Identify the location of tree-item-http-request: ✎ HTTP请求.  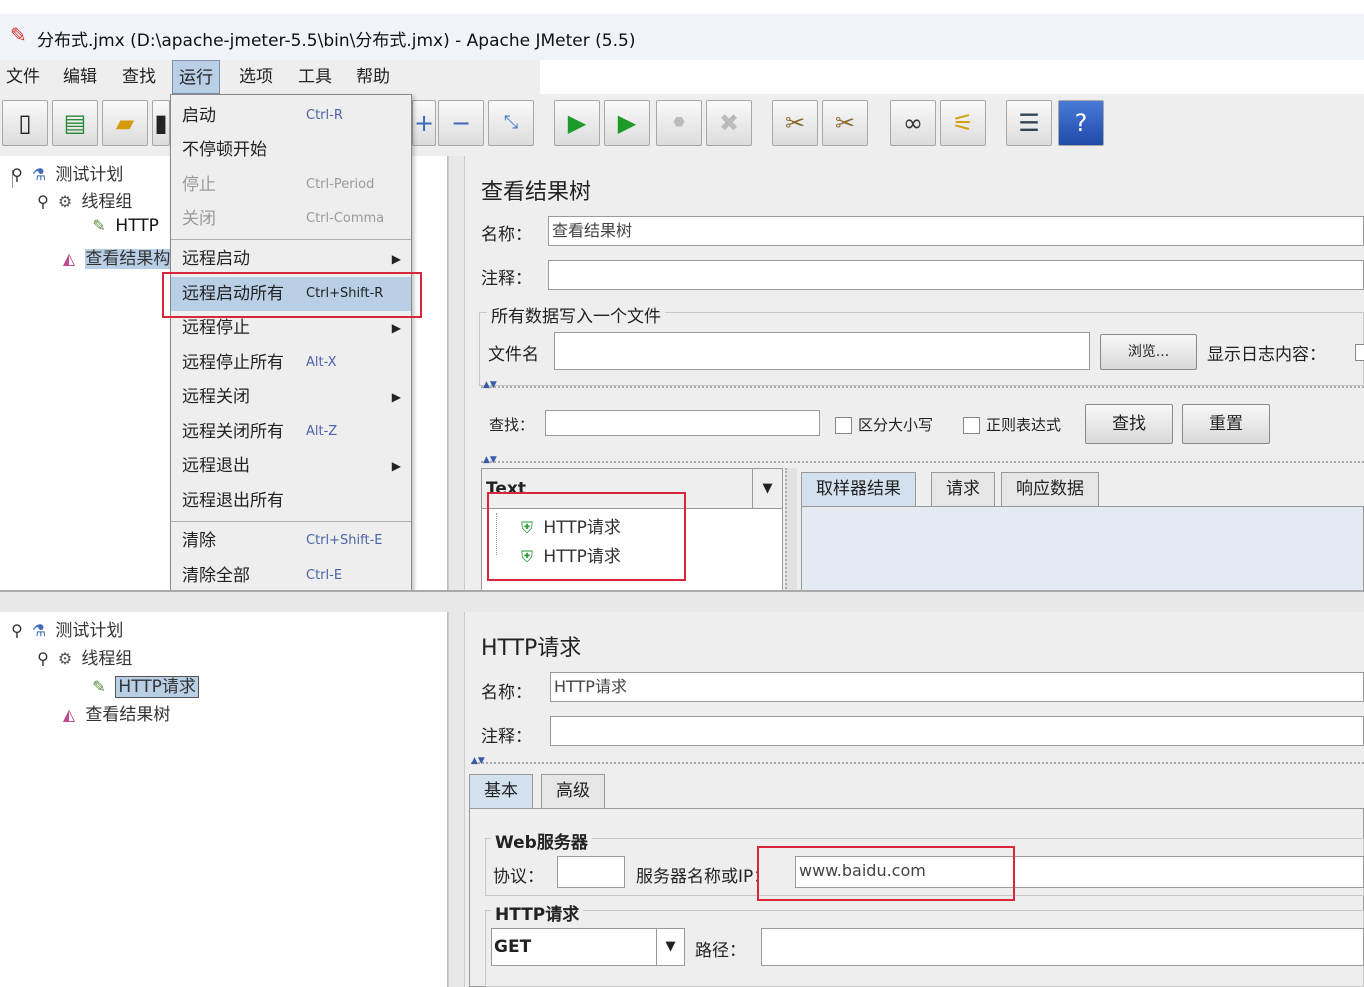
(143, 685).